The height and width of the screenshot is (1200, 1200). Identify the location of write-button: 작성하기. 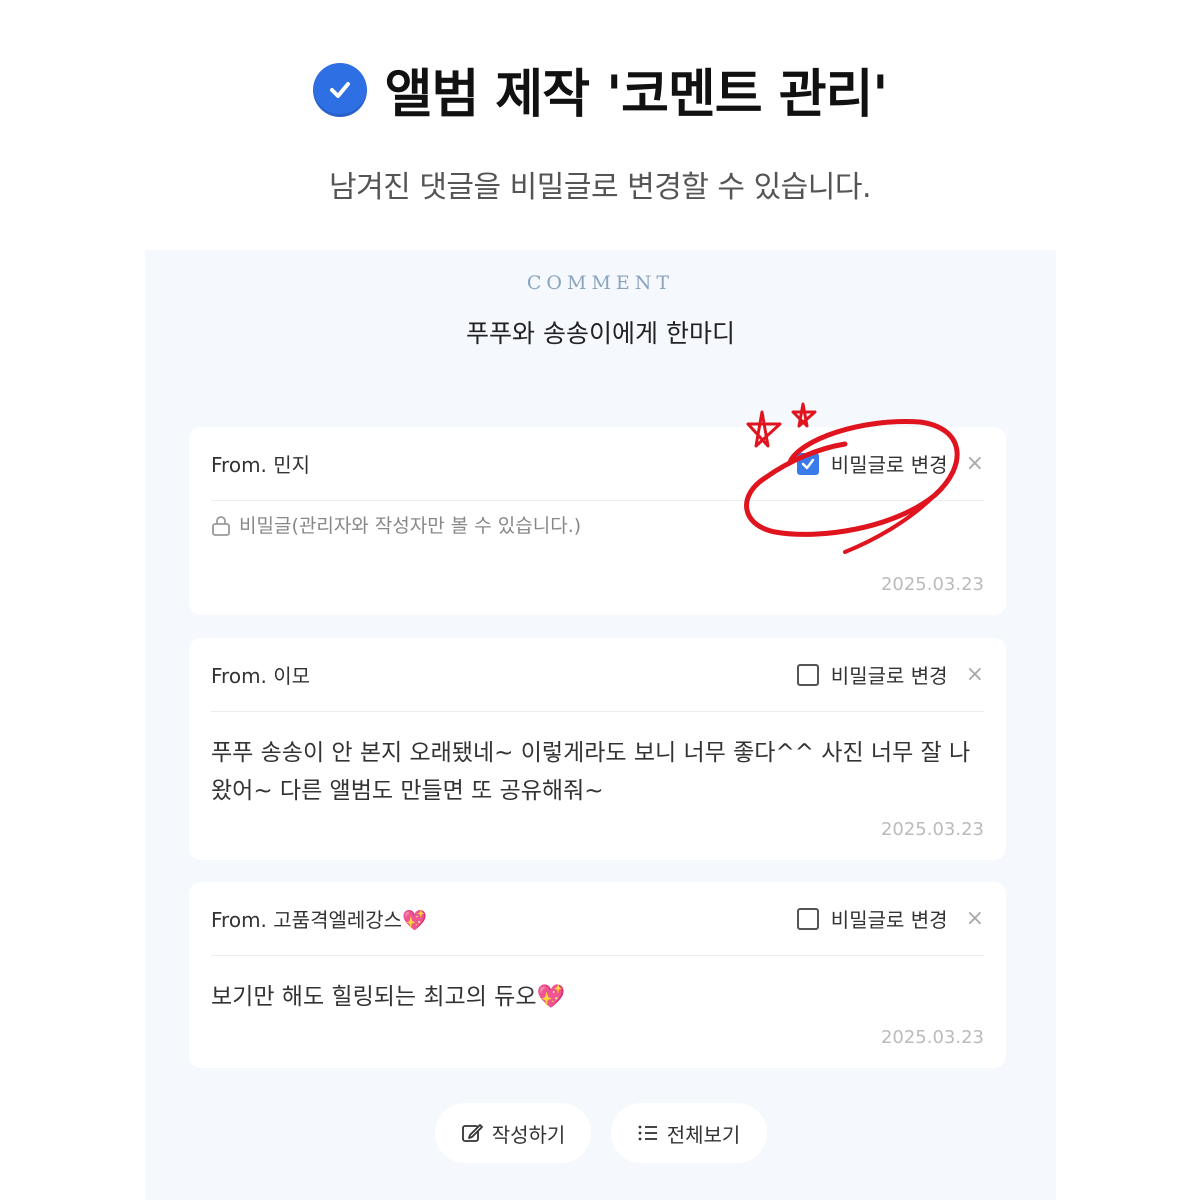
(512, 1133).